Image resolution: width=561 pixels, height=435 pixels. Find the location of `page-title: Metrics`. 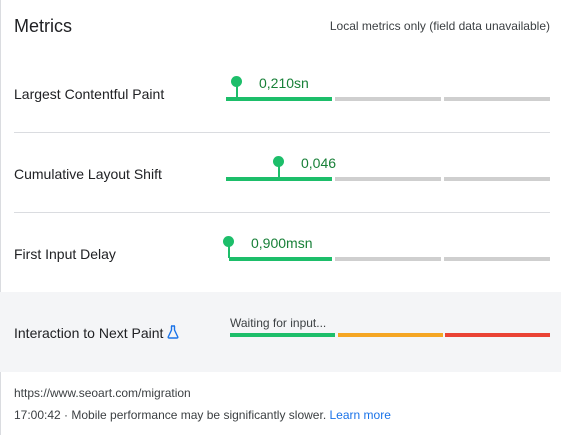

page-title: Metrics is located at coordinates (43, 26).